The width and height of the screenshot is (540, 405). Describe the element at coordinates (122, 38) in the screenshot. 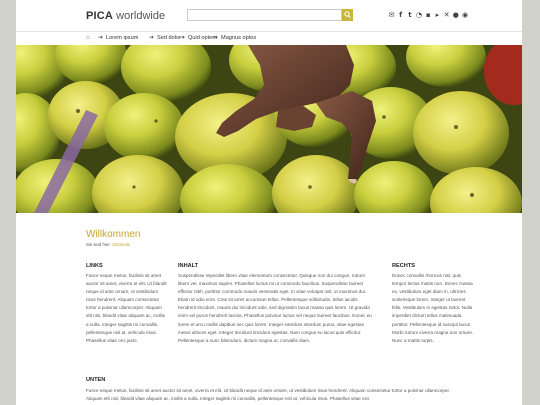

I see `nav-item-label: Lorem ipsum` at that location.